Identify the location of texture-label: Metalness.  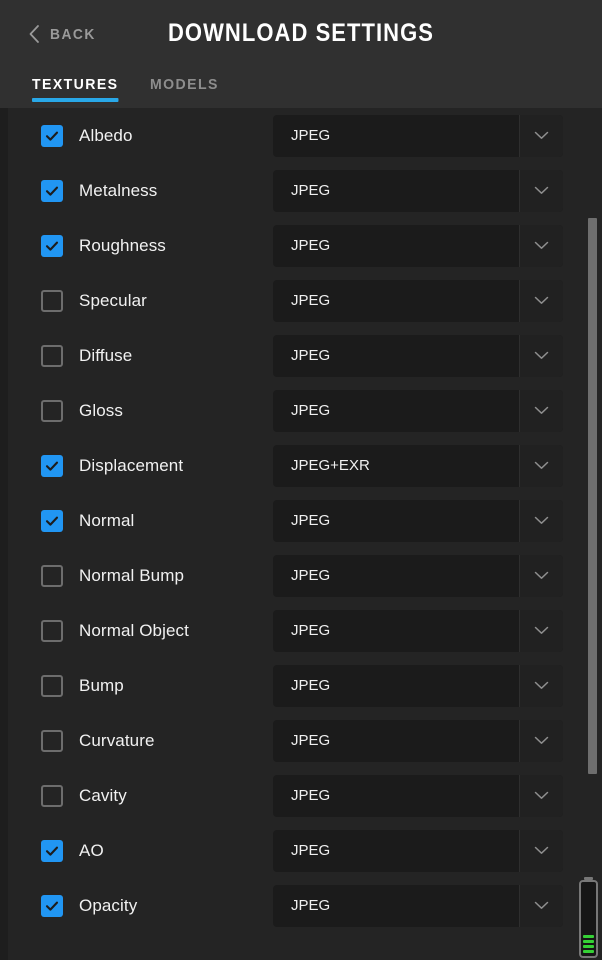
(118, 190).